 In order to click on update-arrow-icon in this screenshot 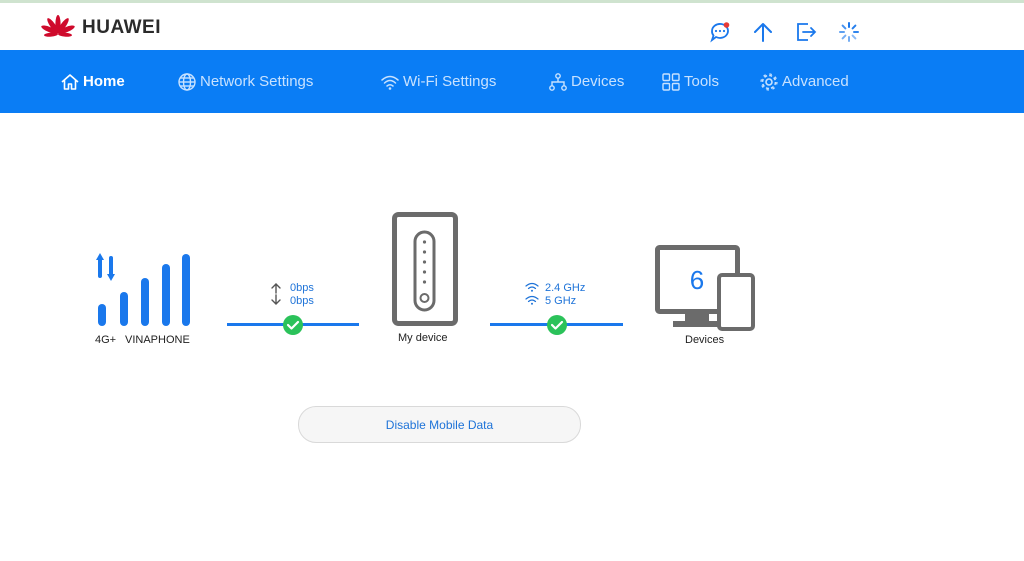, I will do `click(763, 32)`.